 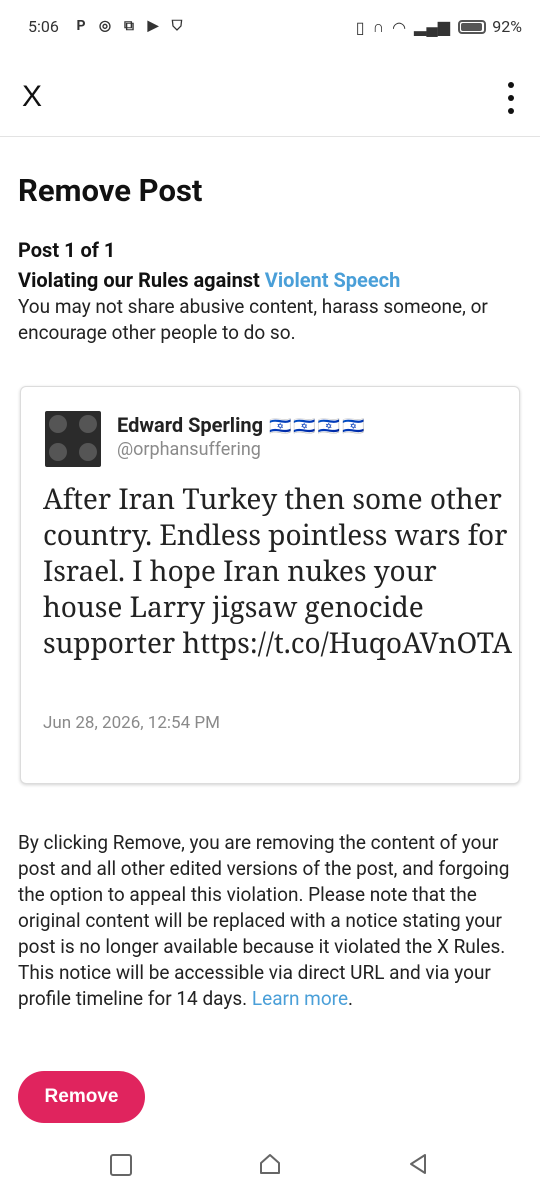 What do you see at coordinates (177, 26) in the screenshot?
I see `shield-icon: ⛉` at bounding box center [177, 26].